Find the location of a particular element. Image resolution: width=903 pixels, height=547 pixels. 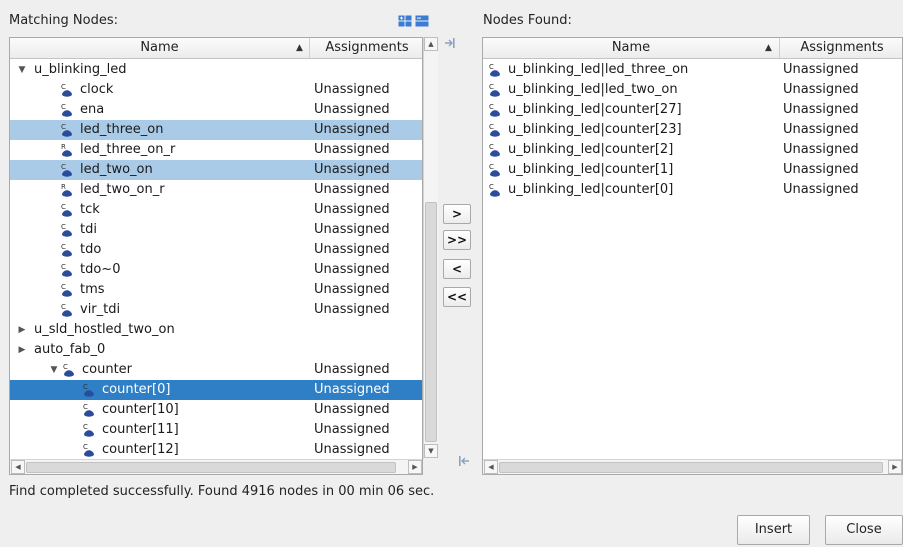

node-name: counter is located at coordinates (107, 369).